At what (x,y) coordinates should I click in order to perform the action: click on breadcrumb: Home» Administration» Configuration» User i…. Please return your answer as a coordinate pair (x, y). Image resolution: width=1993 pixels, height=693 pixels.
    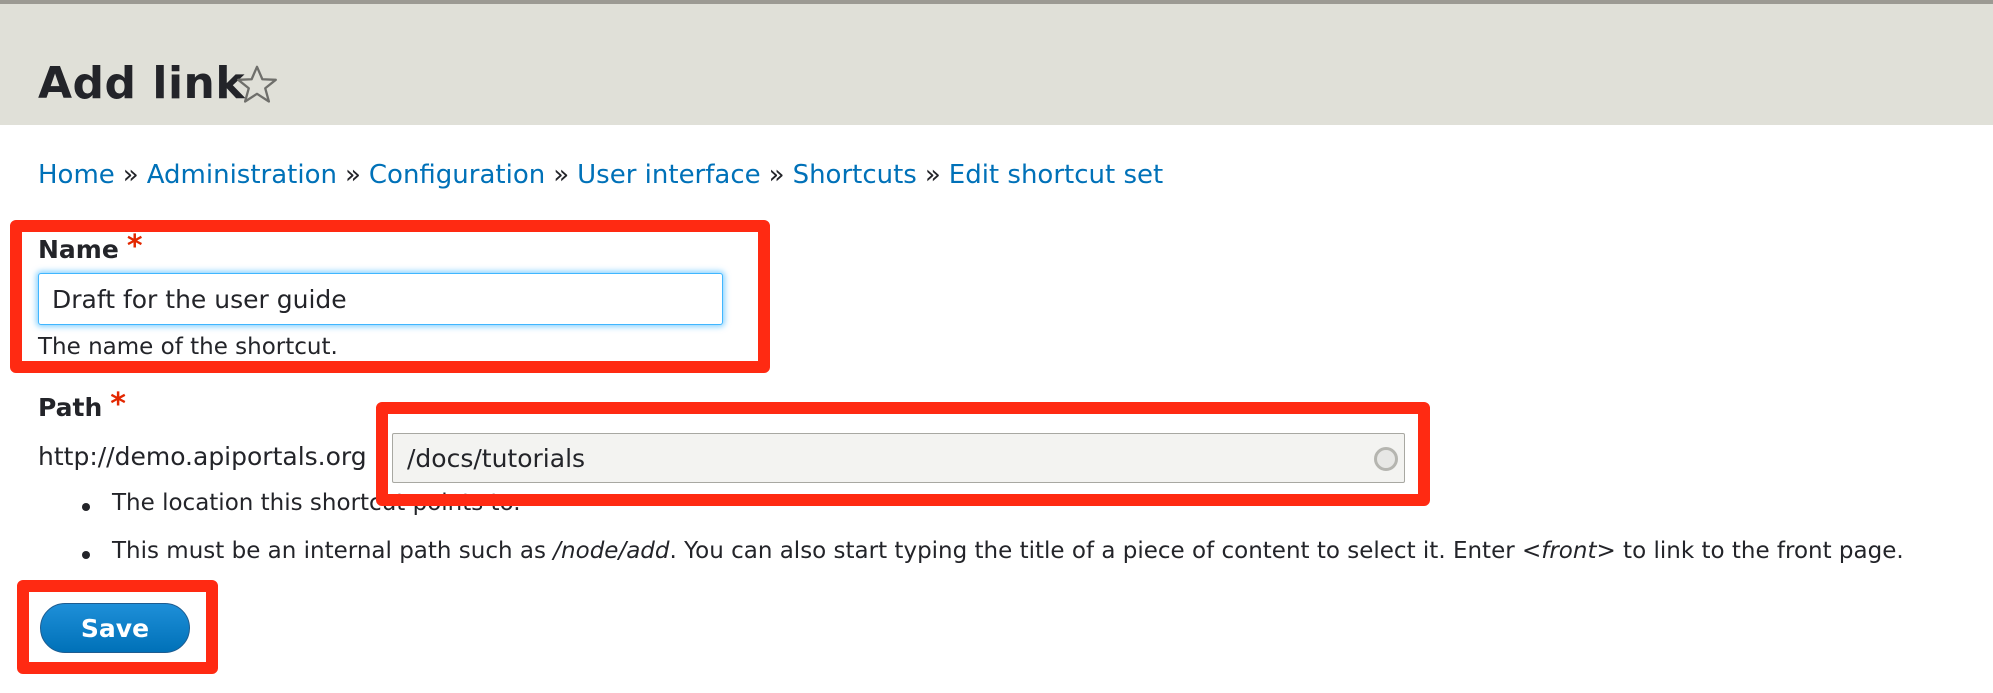
    Looking at the image, I should click on (600, 175).